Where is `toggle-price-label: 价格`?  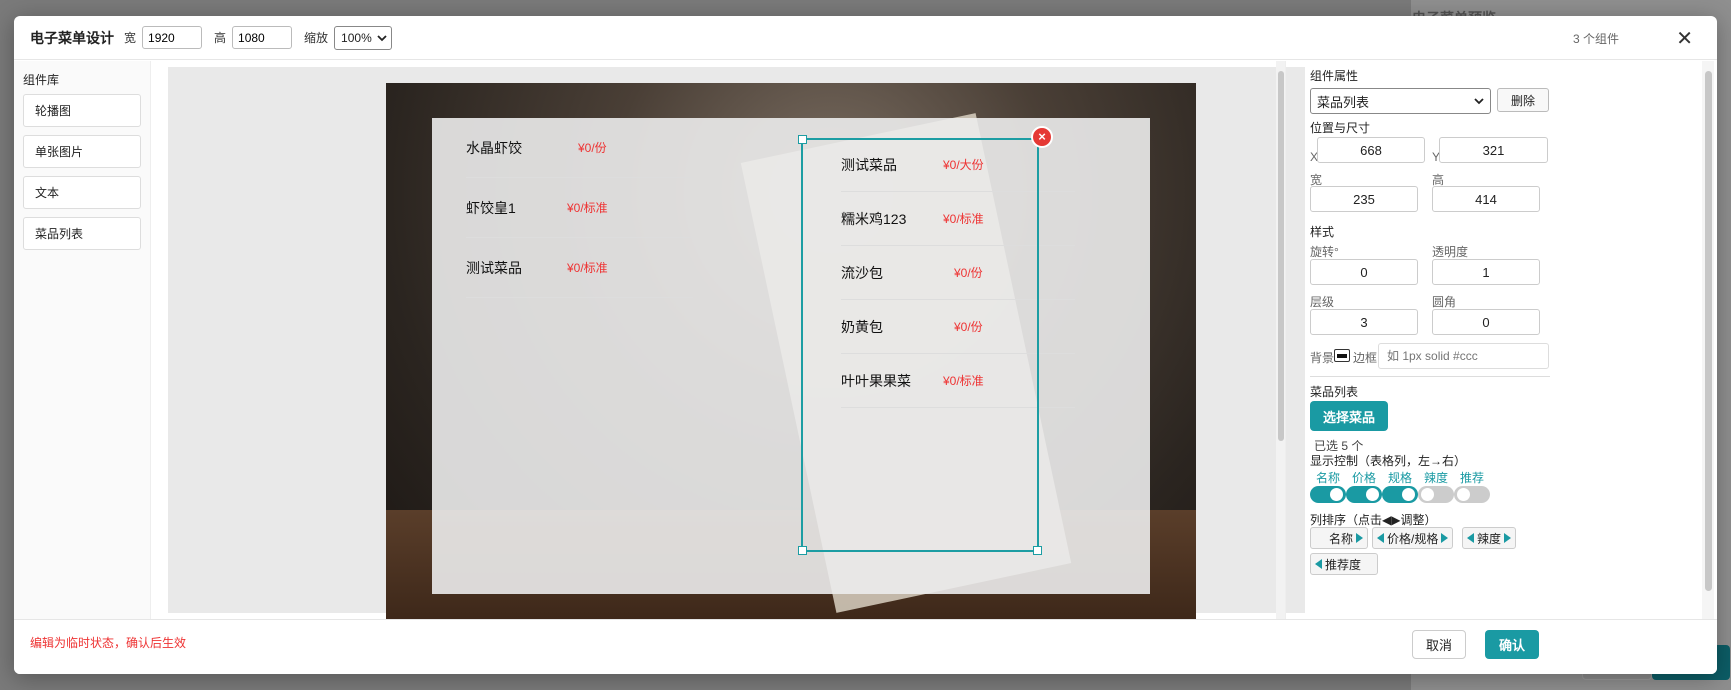
toggle-price-label: 价格 is located at coordinates (1364, 478).